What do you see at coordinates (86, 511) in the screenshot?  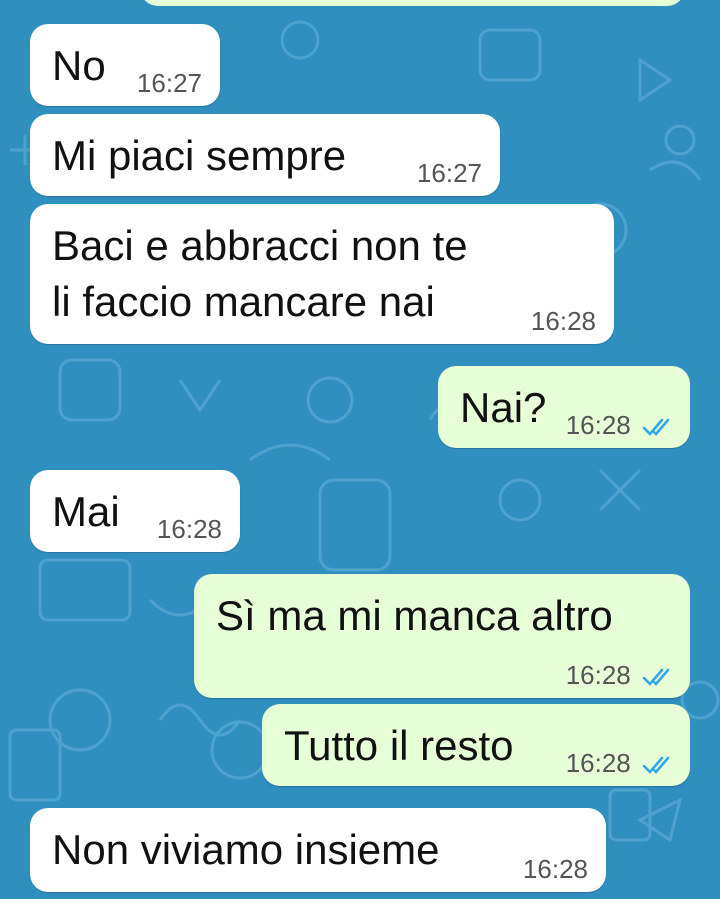 I see `message-text: Mai` at bounding box center [86, 511].